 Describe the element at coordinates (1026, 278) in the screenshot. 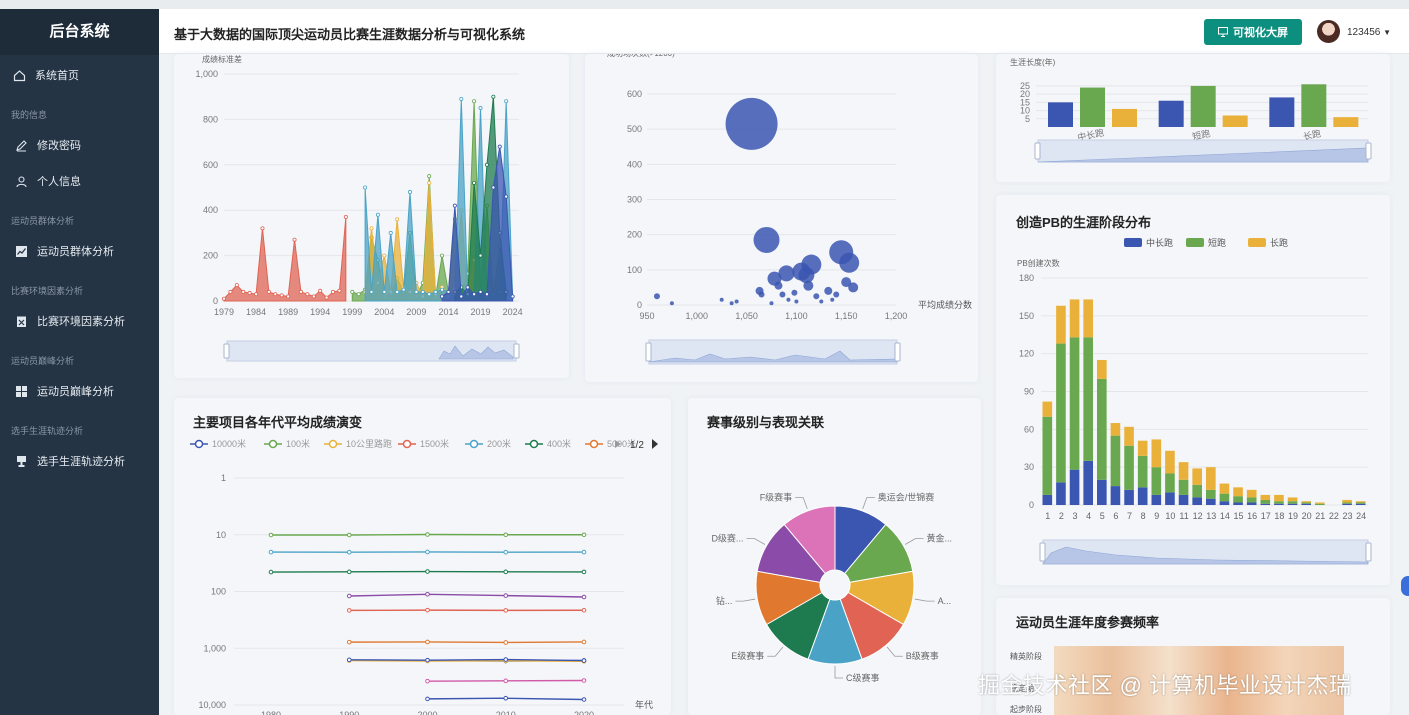

I see `y-tick-label: 180` at that location.